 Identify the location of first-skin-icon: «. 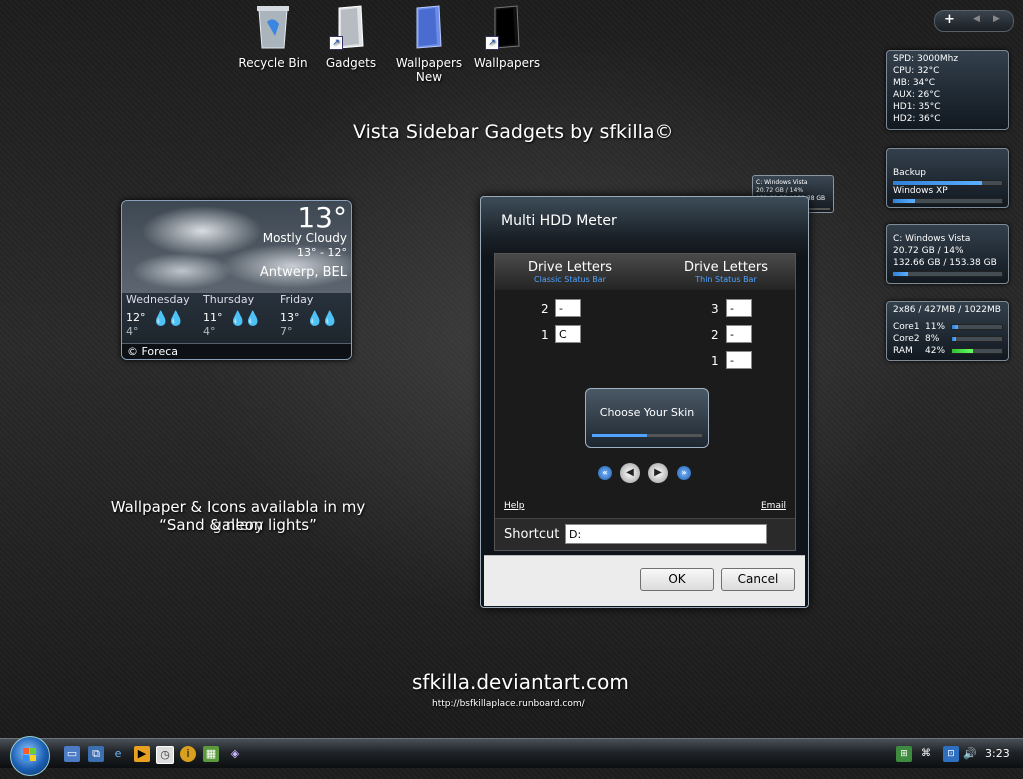
(605, 473).